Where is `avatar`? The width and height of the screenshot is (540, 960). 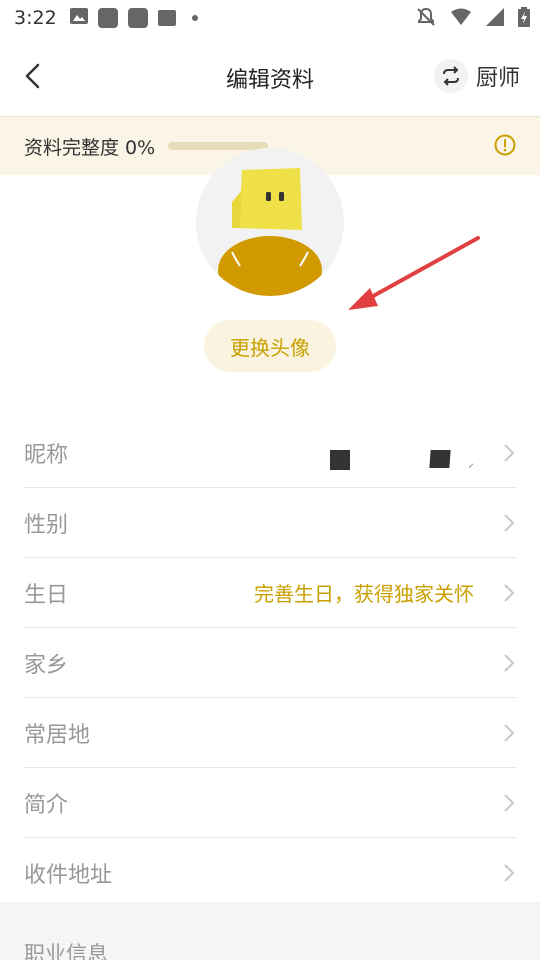 avatar is located at coordinates (270, 222).